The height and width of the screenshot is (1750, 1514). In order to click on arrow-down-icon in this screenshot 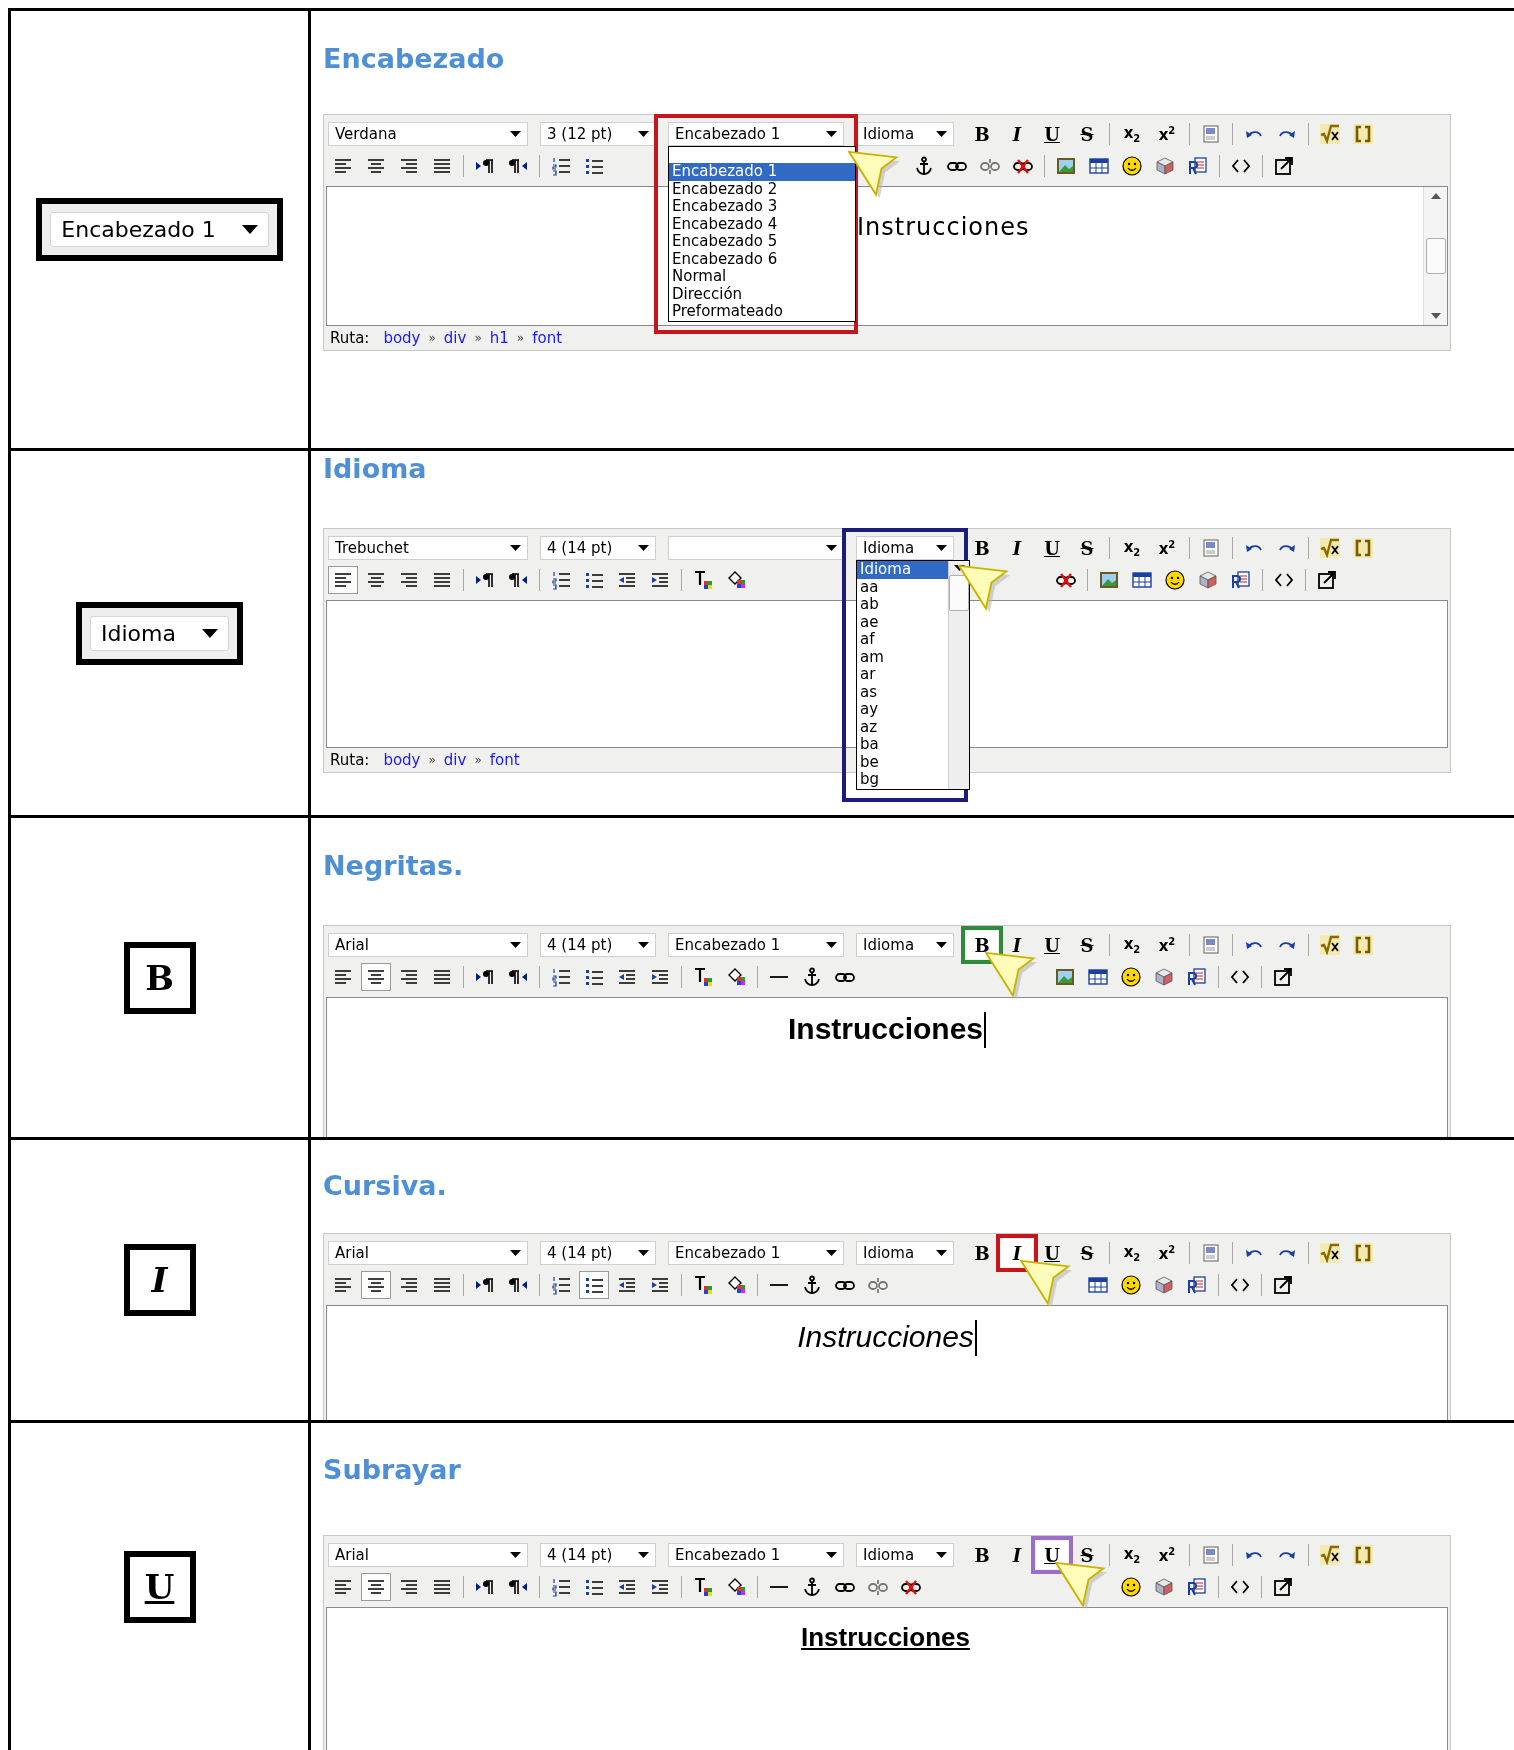, I will do `click(1435, 316)`.